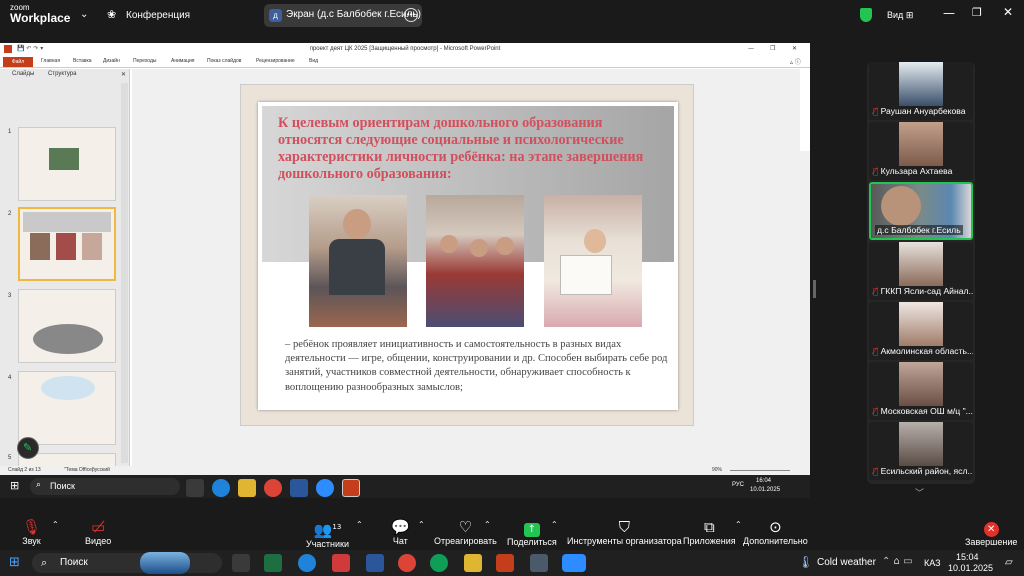 Image resolution: width=1024 pixels, height=576 pixels. What do you see at coordinates (921, 151) in the screenshot?
I see `participant-tile: 🎙̸ Кульзара Ахтаева` at bounding box center [921, 151].